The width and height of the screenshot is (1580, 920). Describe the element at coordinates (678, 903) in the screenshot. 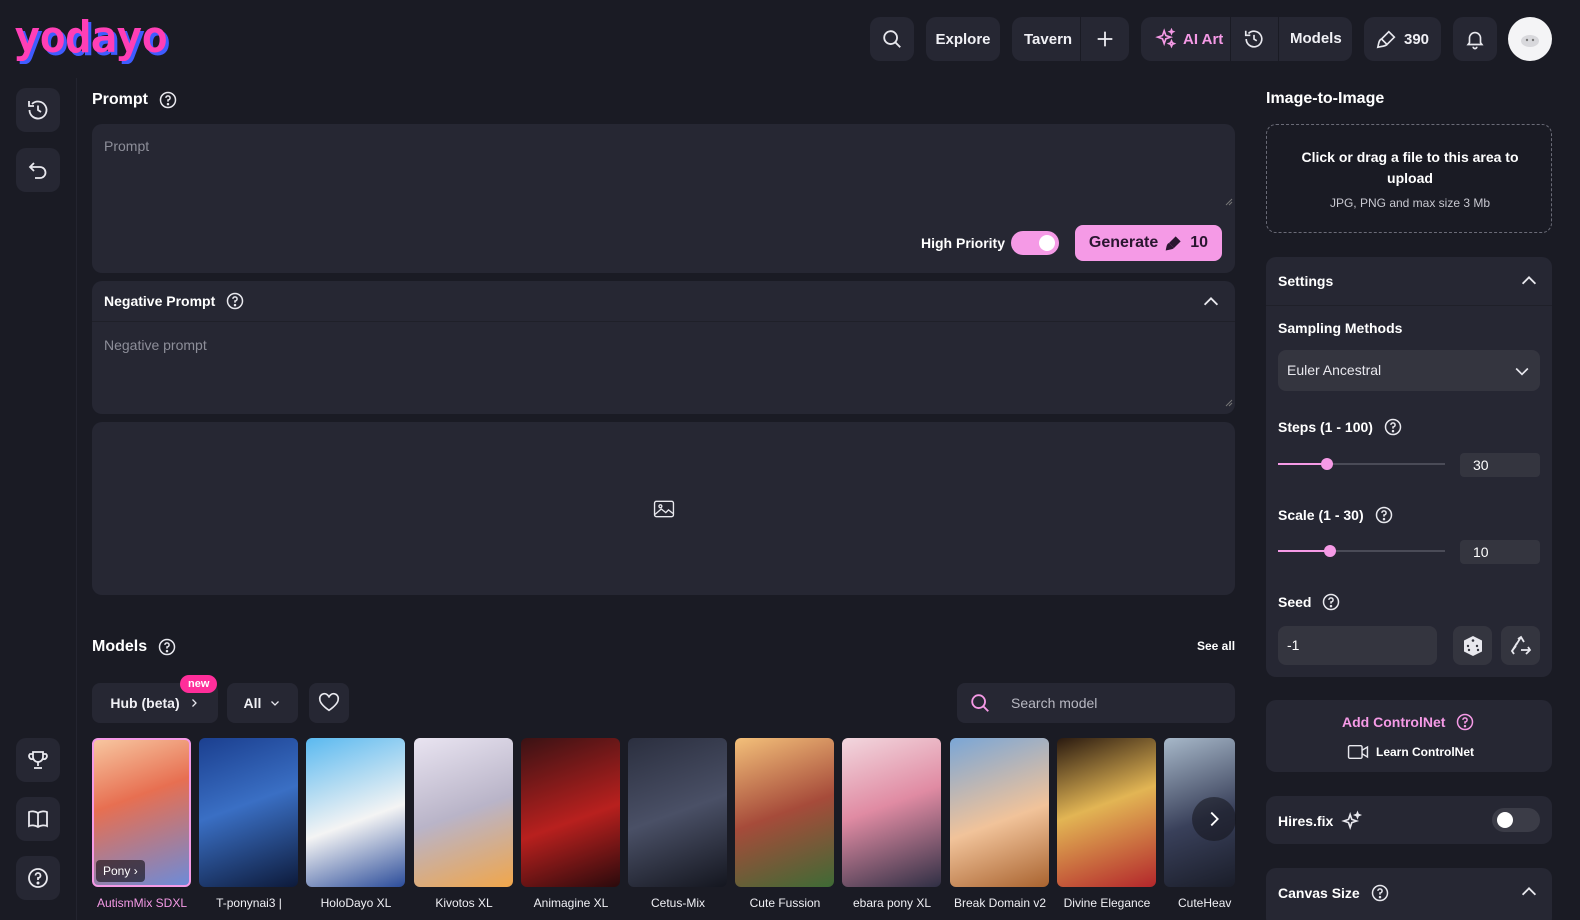

I see `model-card-label: Cetus-Mix` at that location.